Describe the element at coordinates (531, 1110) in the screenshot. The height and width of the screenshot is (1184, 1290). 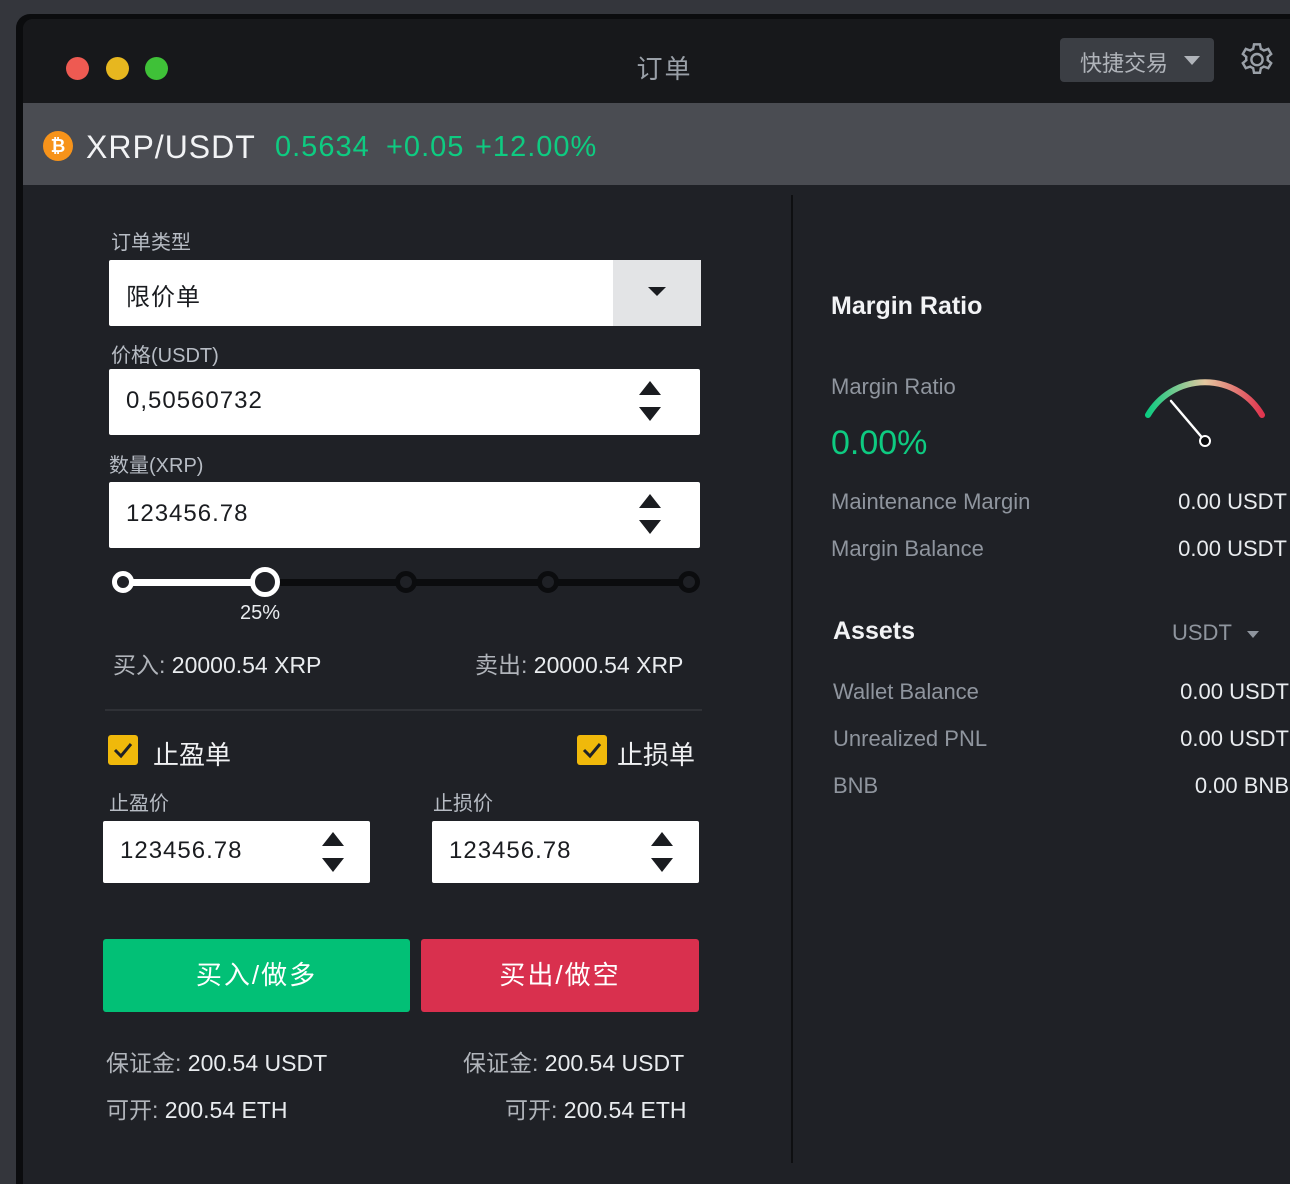
I see `available-right-label: 可开:` at that location.